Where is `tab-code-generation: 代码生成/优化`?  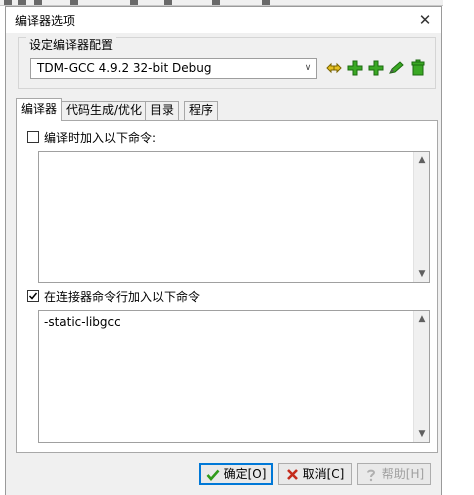
tab-code-generation: 代码生成/优化 is located at coordinates (104, 110).